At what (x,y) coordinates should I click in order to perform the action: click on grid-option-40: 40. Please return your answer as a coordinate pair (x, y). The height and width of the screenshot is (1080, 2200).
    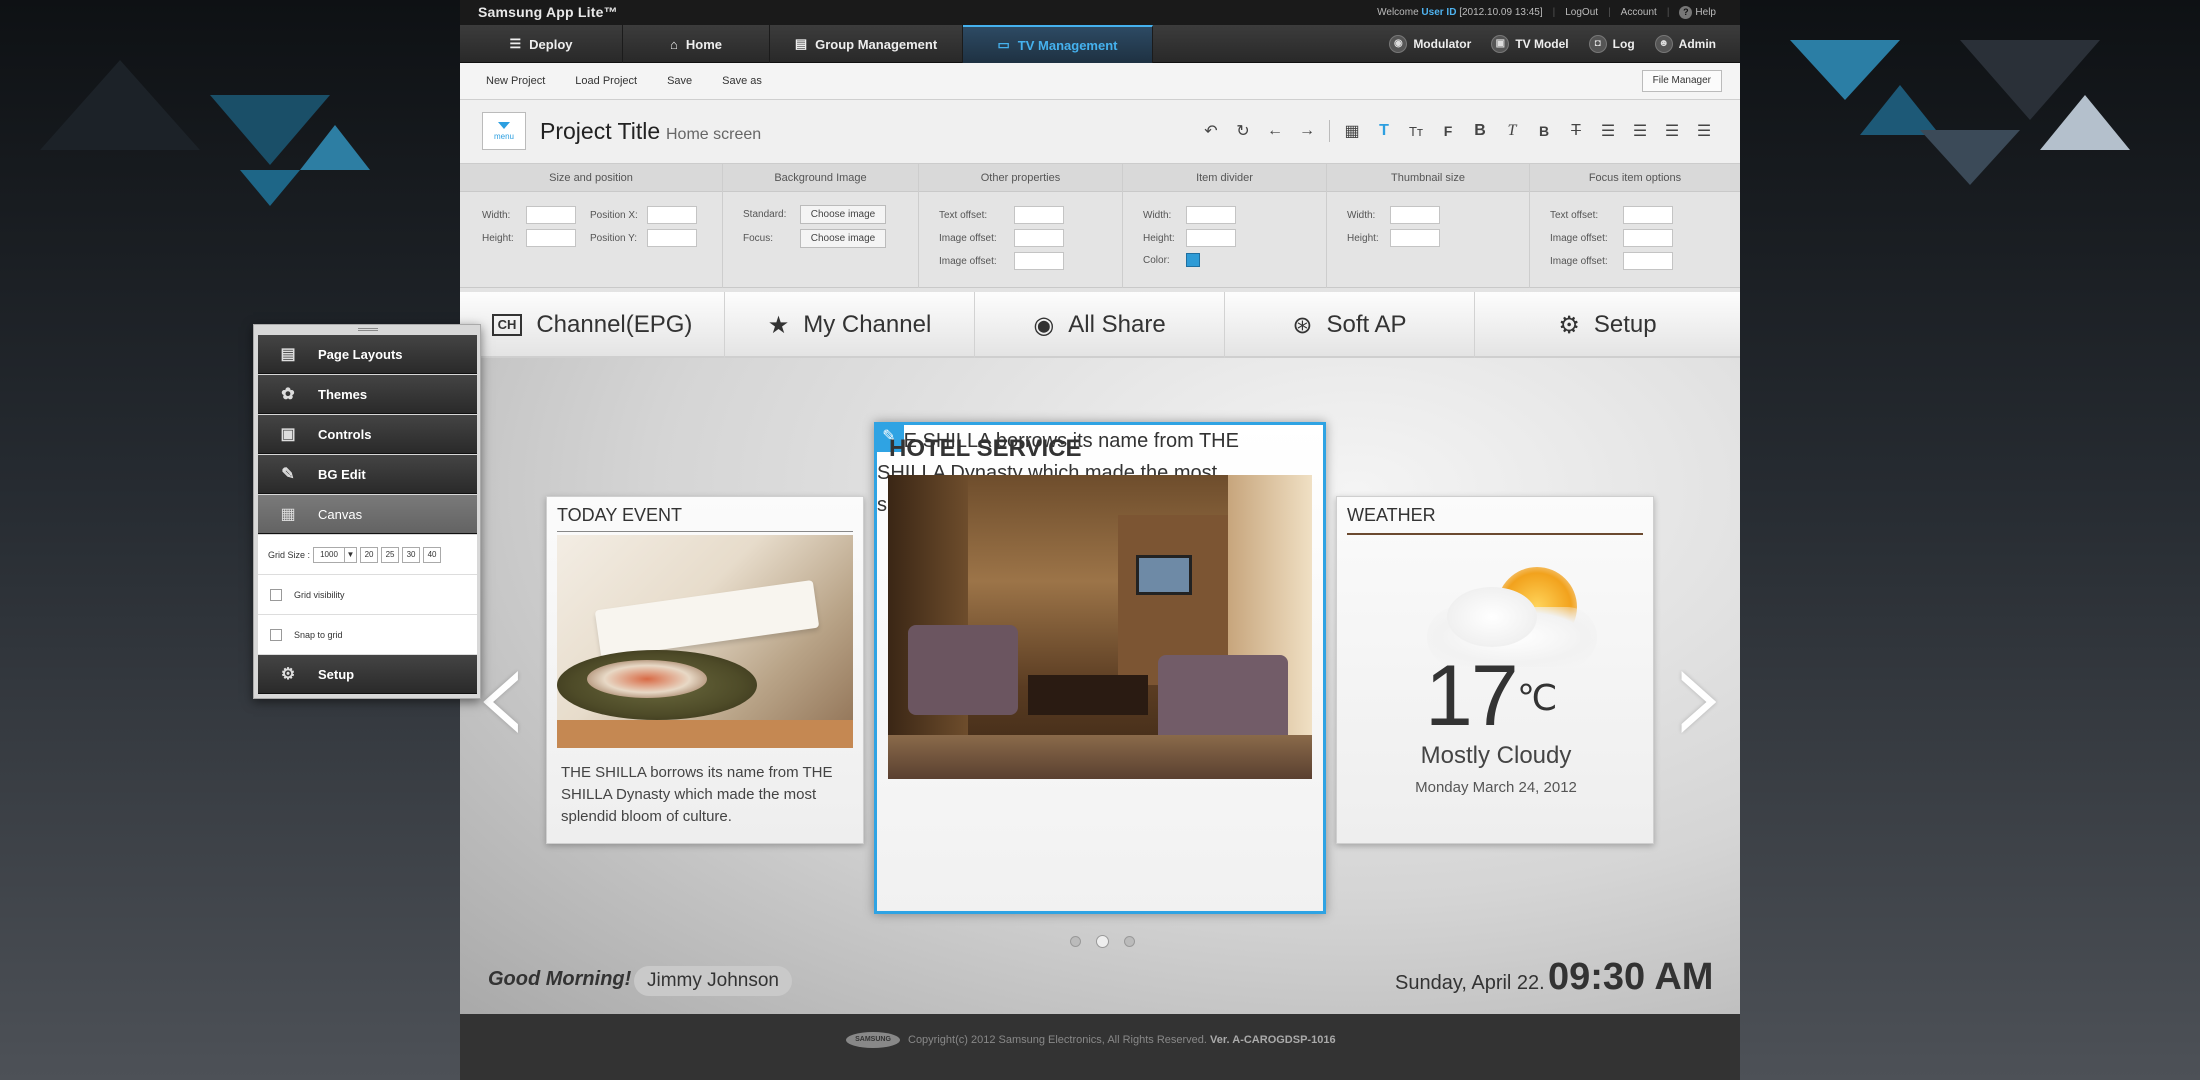
    Looking at the image, I should click on (432, 554).